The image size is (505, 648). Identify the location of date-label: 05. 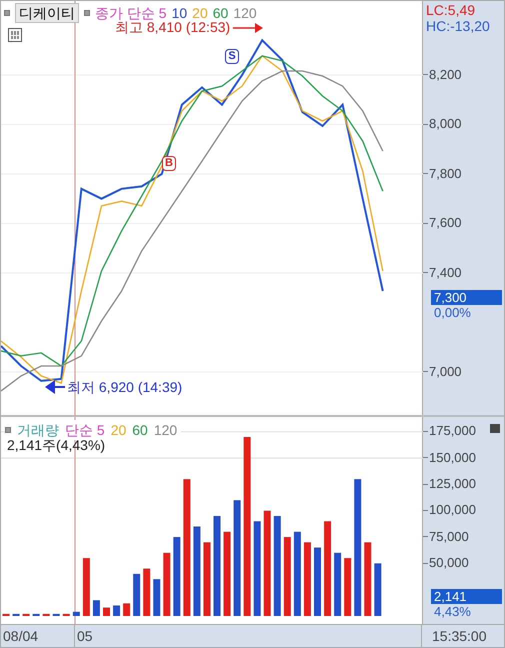
(248, 636).